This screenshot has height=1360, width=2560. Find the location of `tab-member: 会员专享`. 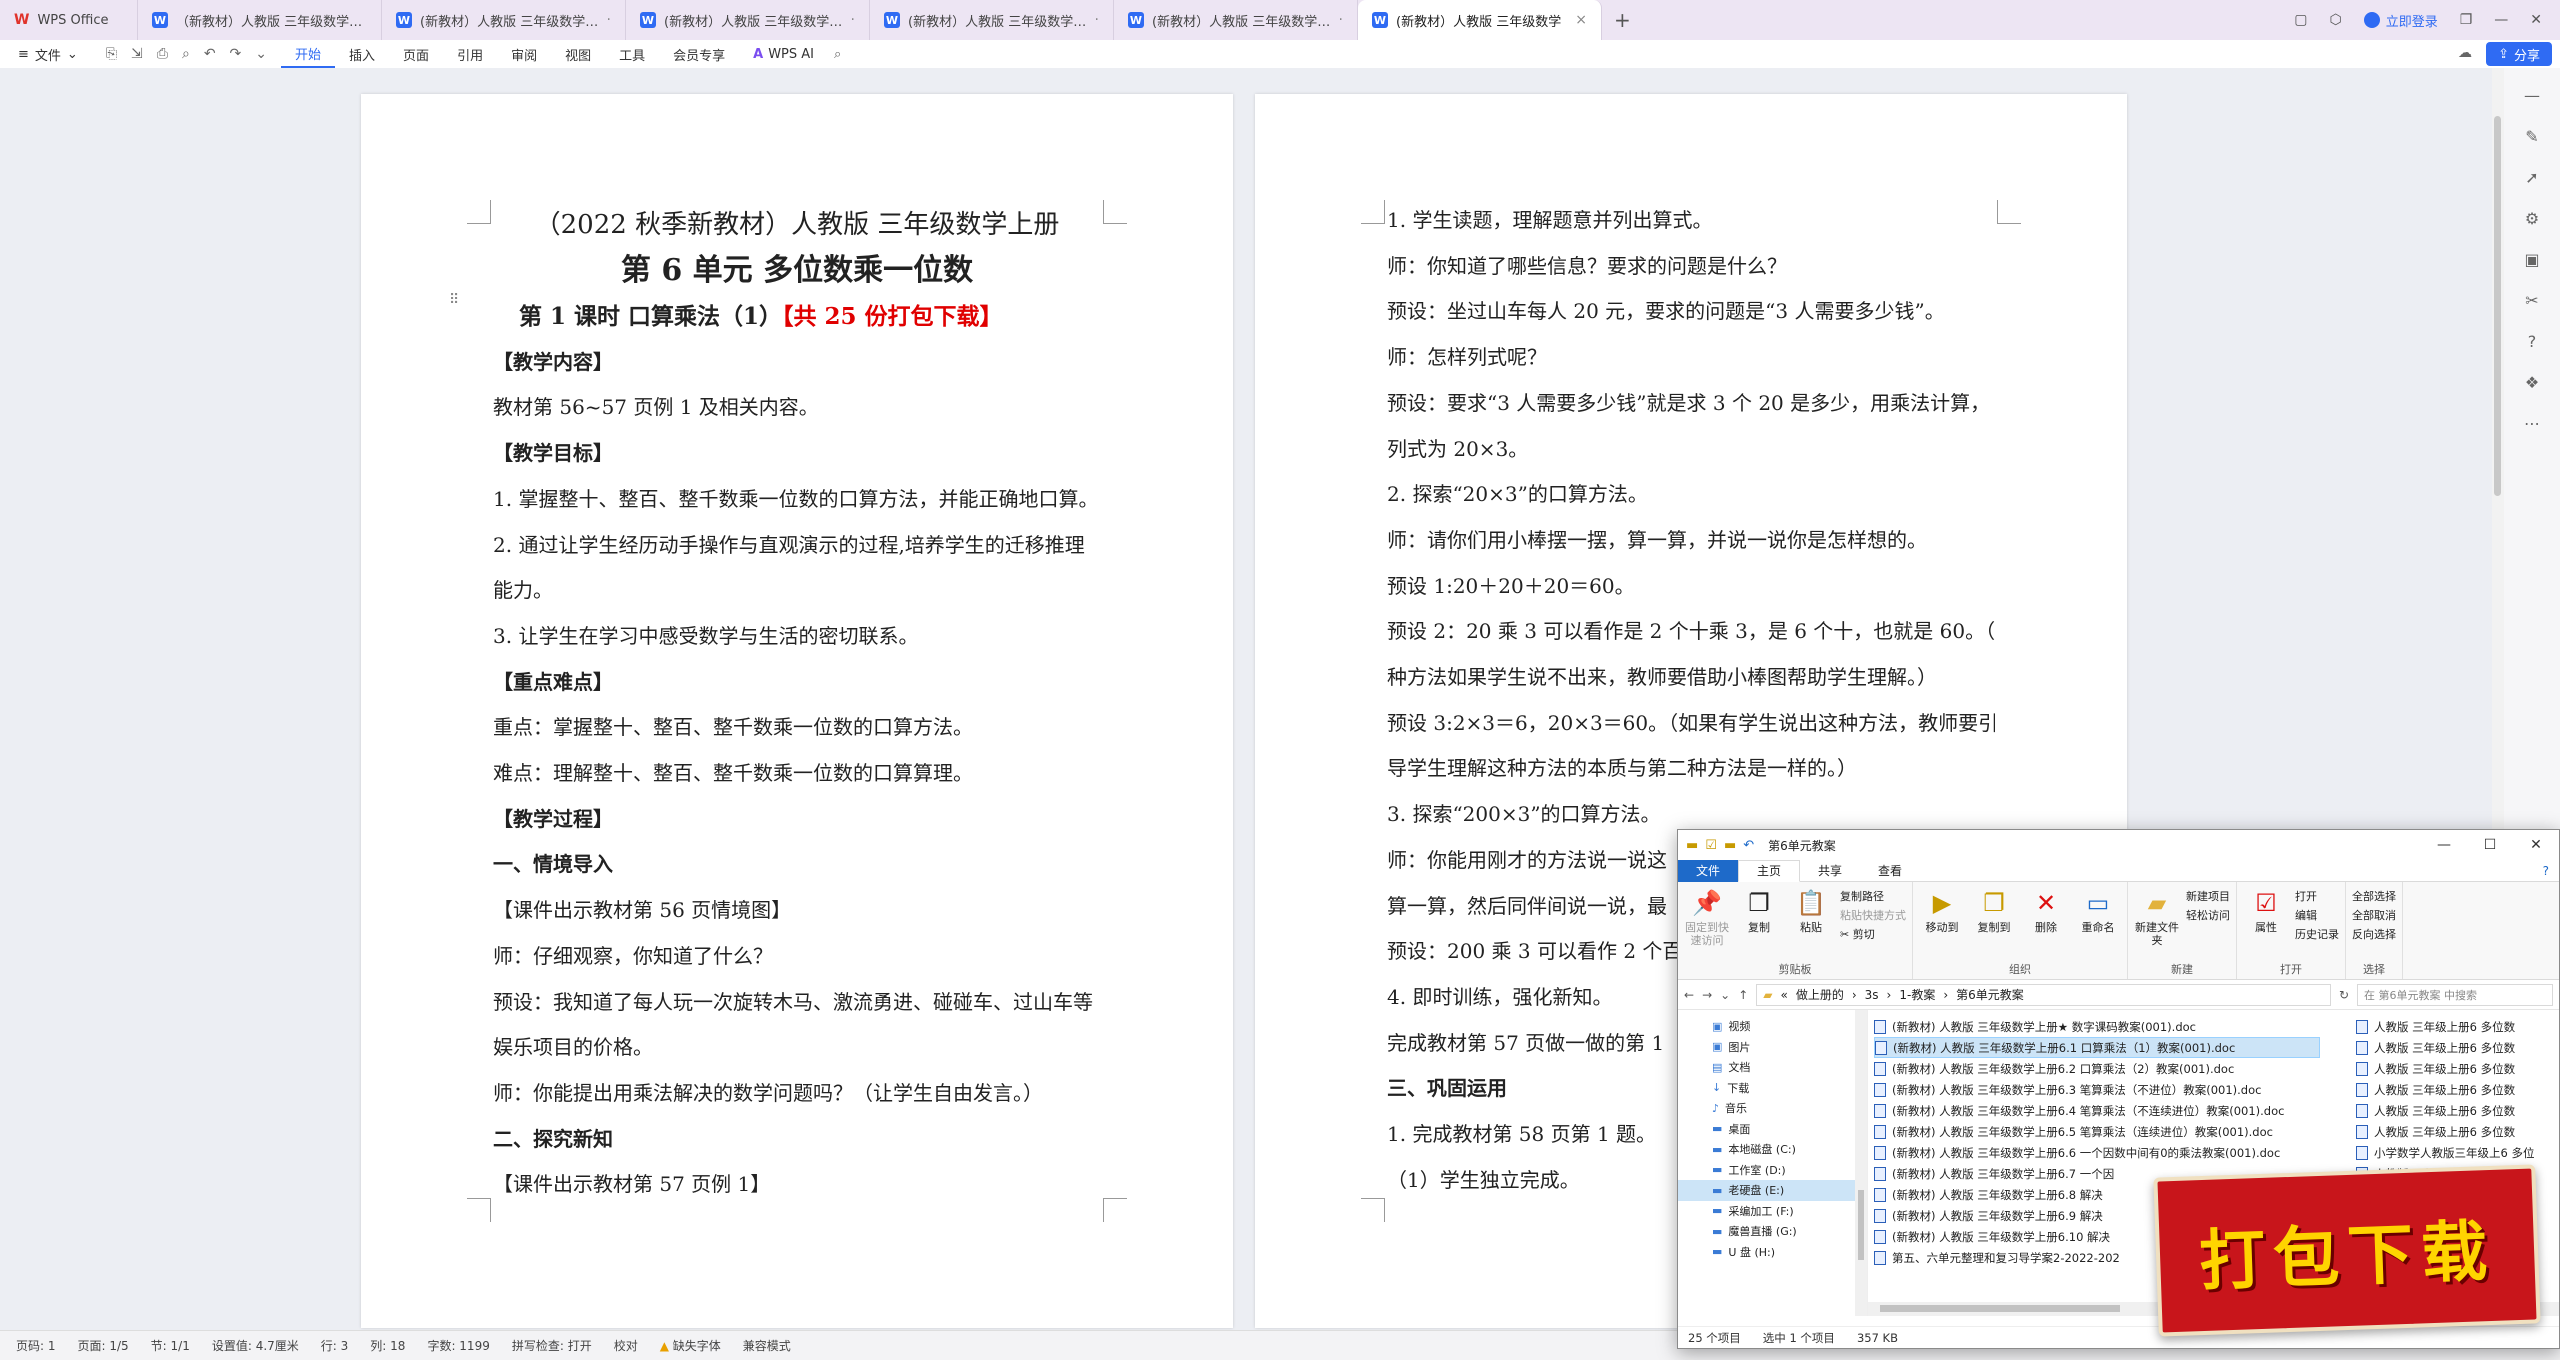

tab-member: 会员专享 is located at coordinates (699, 54).